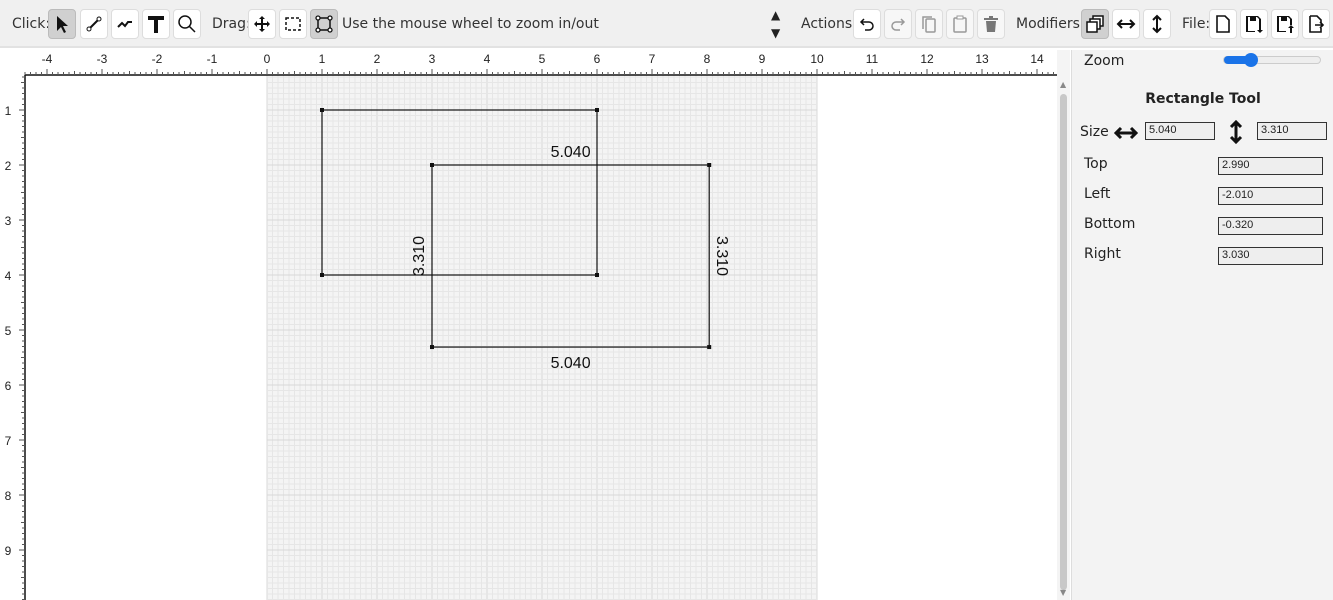 The height and width of the screenshot is (600, 1333). Describe the element at coordinates (721, 256) in the screenshot. I see `height-dimension-right: 3.310` at that location.